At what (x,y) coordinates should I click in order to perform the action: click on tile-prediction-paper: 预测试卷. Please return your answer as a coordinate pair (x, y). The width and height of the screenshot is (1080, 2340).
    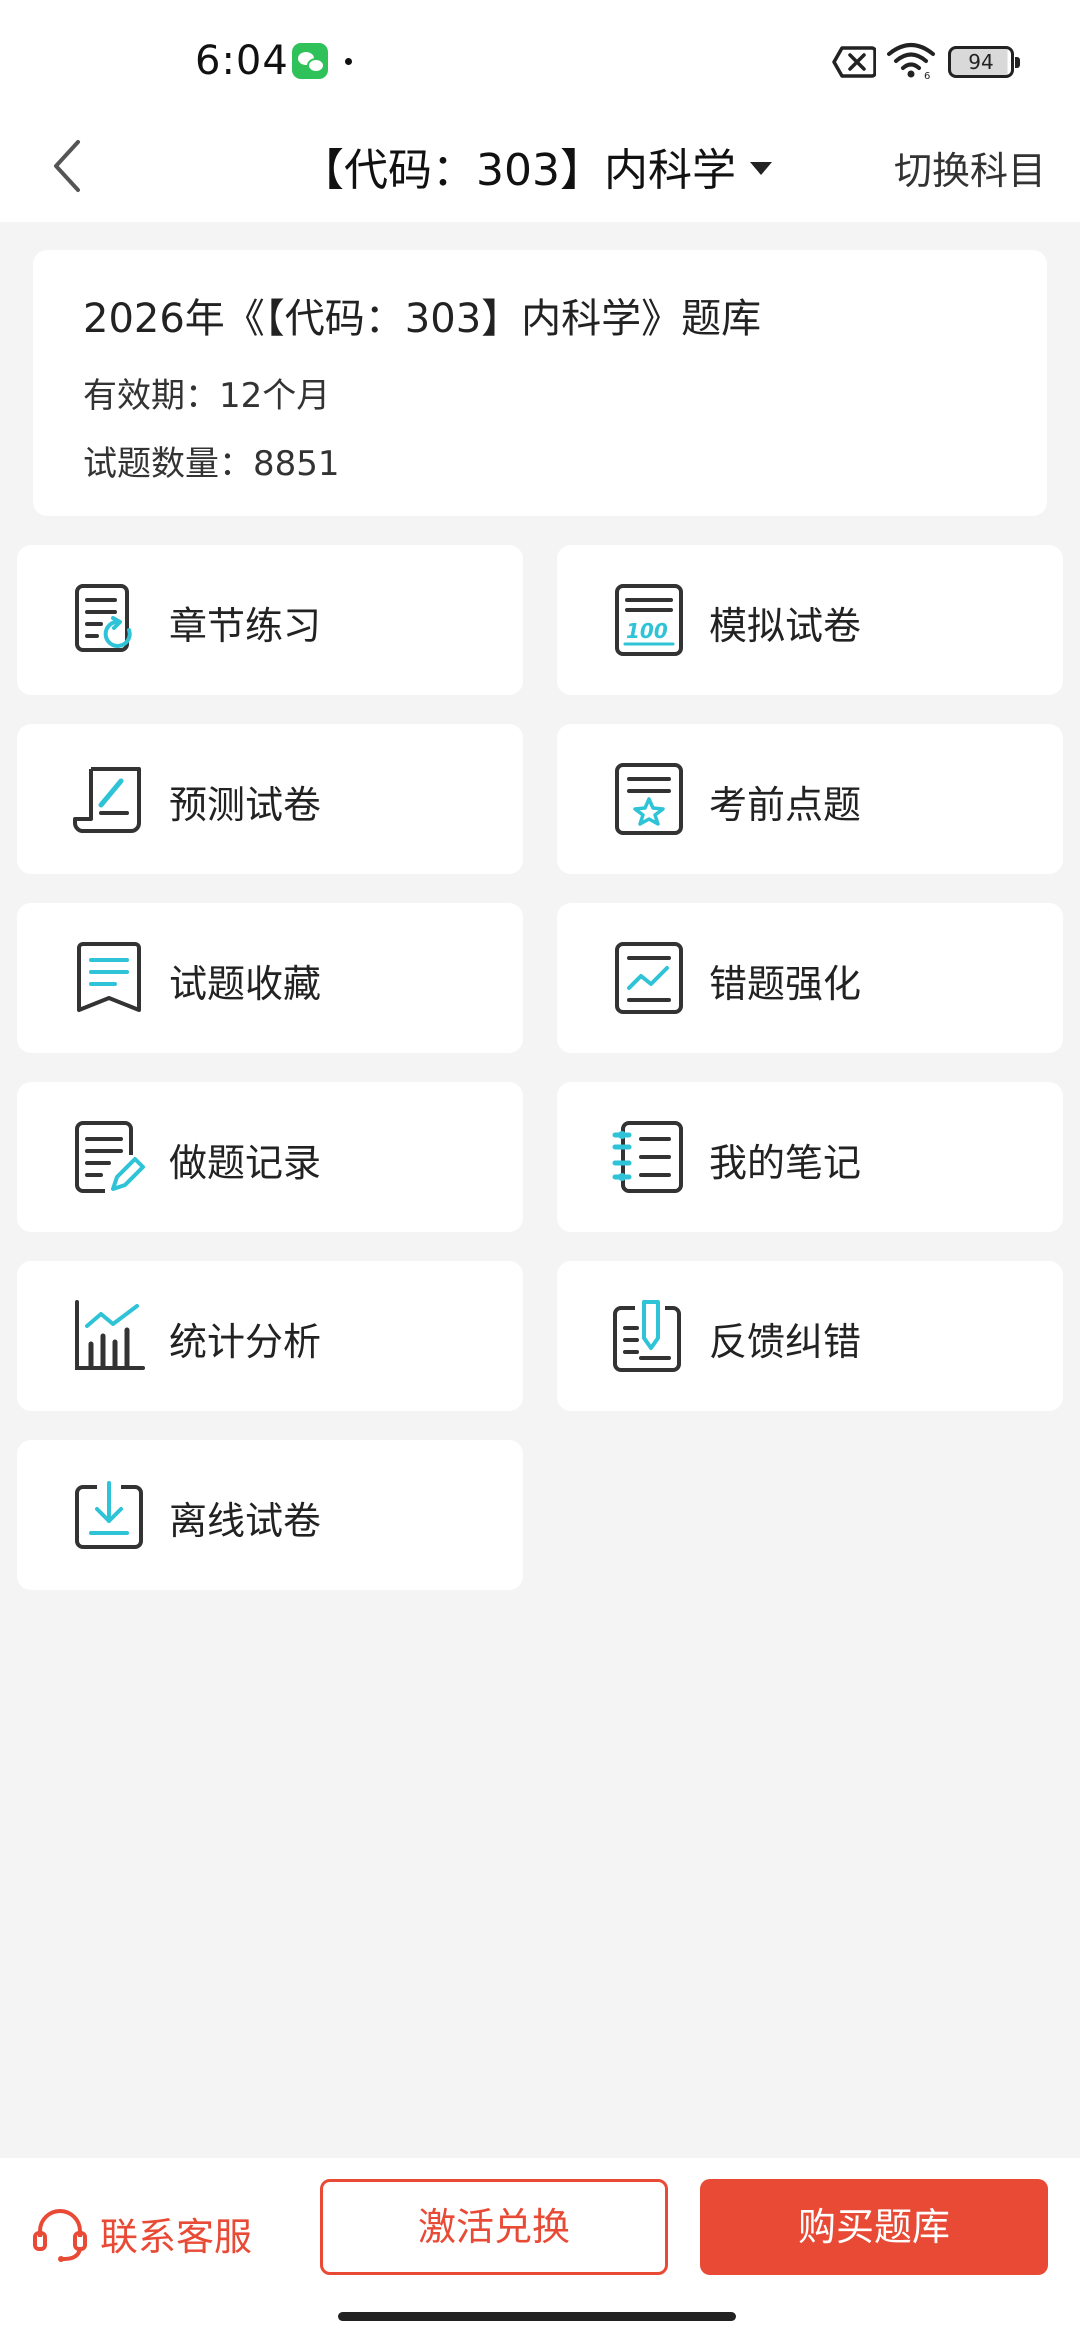
    Looking at the image, I should click on (270, 799).